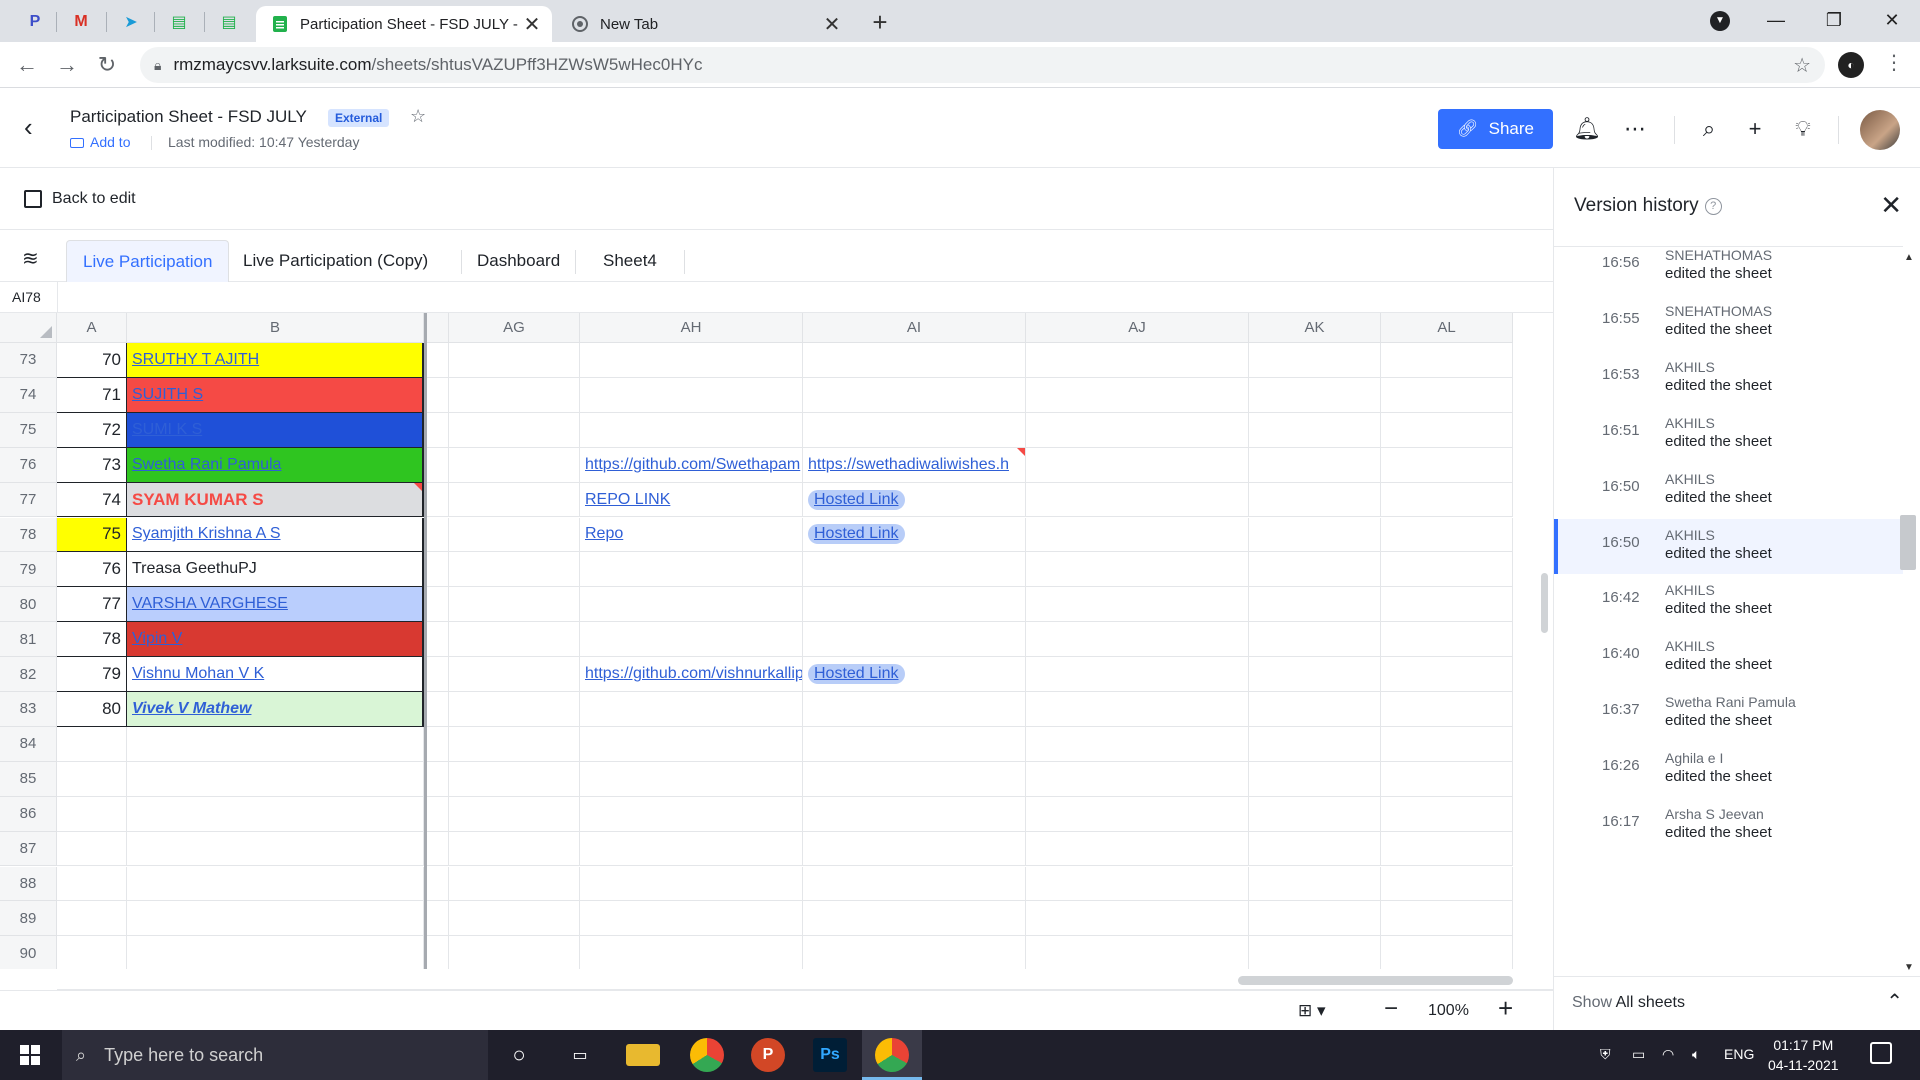 Image resolution: width=1920 pixels, height=1080 pixels. What do you see at coordinates (604, 534) in the screenshot?
I see `repo-link: Repo` at bounding box center [604, 534].